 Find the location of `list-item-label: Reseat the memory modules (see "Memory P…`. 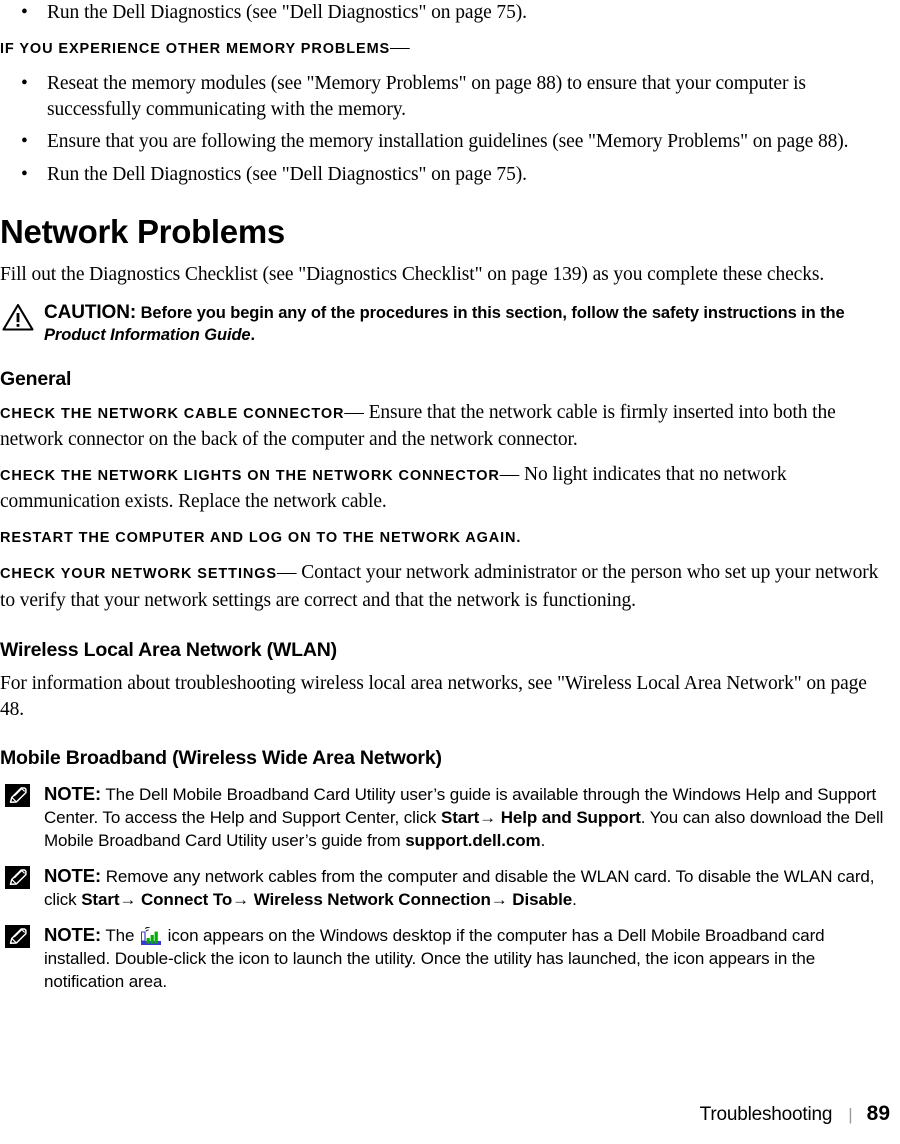

list-item-label: Reseat the memory modules (see "Memory P… is located at coordinates (426, 96).